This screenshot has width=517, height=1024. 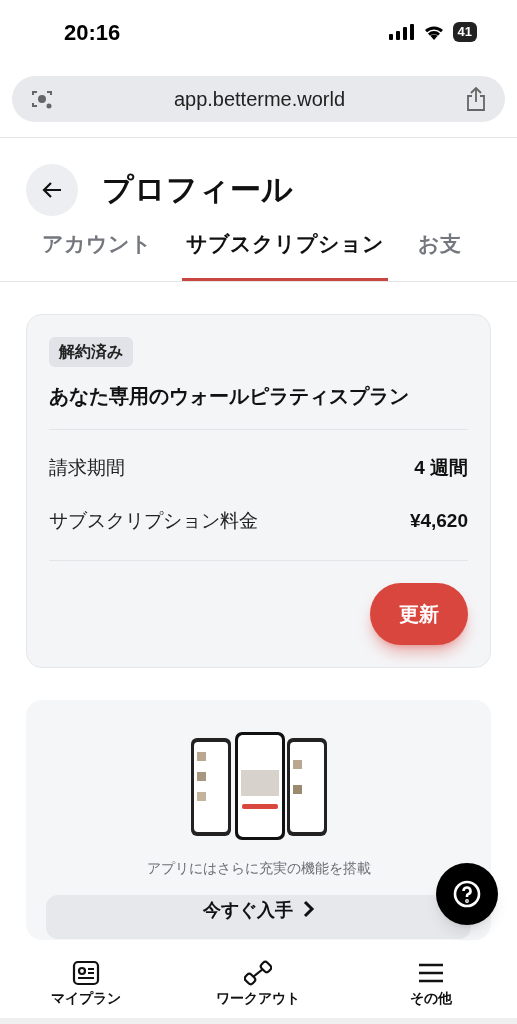 What do you see at coordinates (430, 984) in the screenshot?
I see `nav-item: その他` at bounding box center [430, 984].